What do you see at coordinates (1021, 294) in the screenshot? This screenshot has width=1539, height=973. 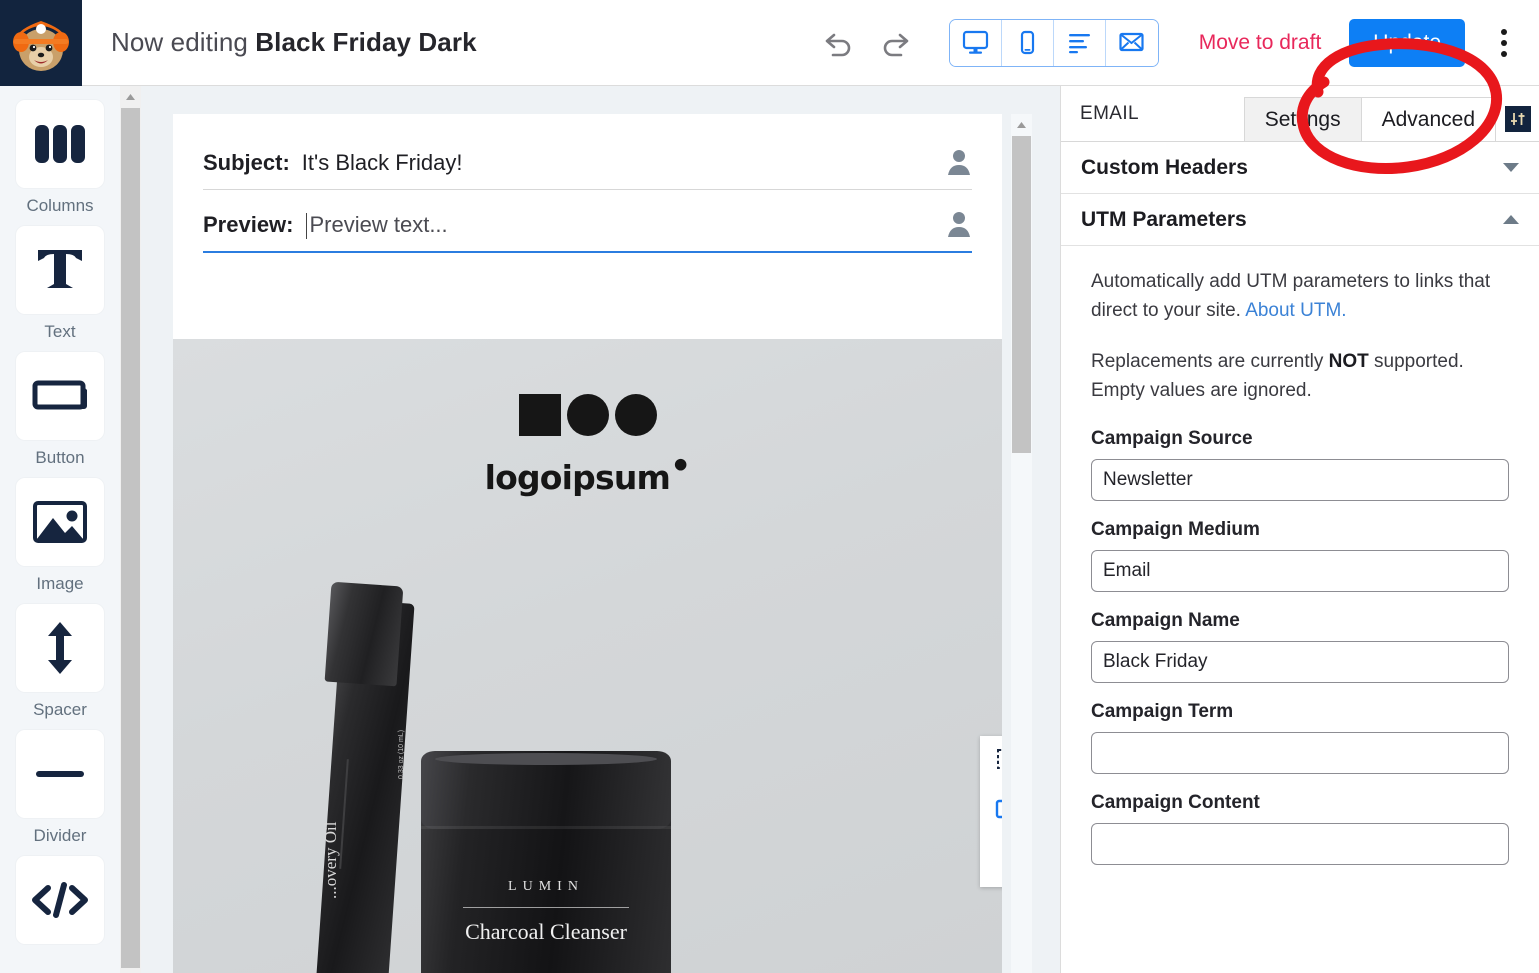 I see `canvas-scrollbar-thumb` at bounding box center [1021, 294].